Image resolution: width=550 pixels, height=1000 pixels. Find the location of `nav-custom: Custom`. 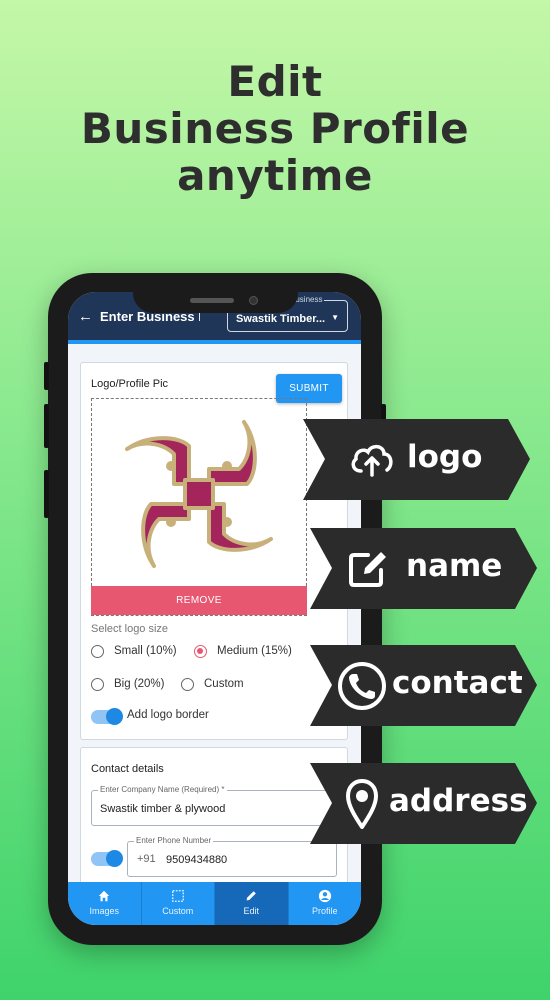

nav-custom: Custom is located at coordinates (178, 903).